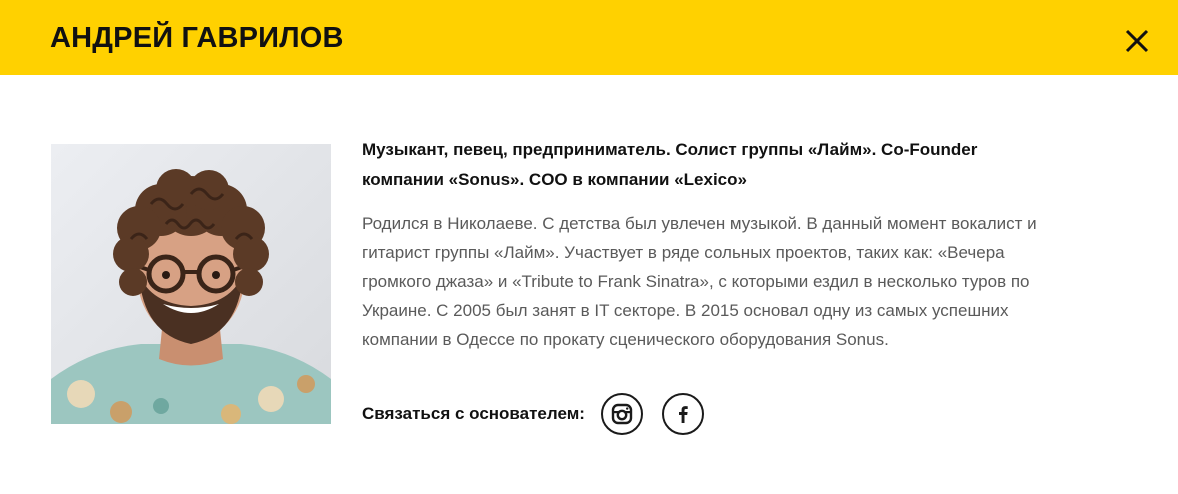 This screenshot has width=1178, height=494. I want to click on contact-label: Связаться с основателем:, so click(473, 413).